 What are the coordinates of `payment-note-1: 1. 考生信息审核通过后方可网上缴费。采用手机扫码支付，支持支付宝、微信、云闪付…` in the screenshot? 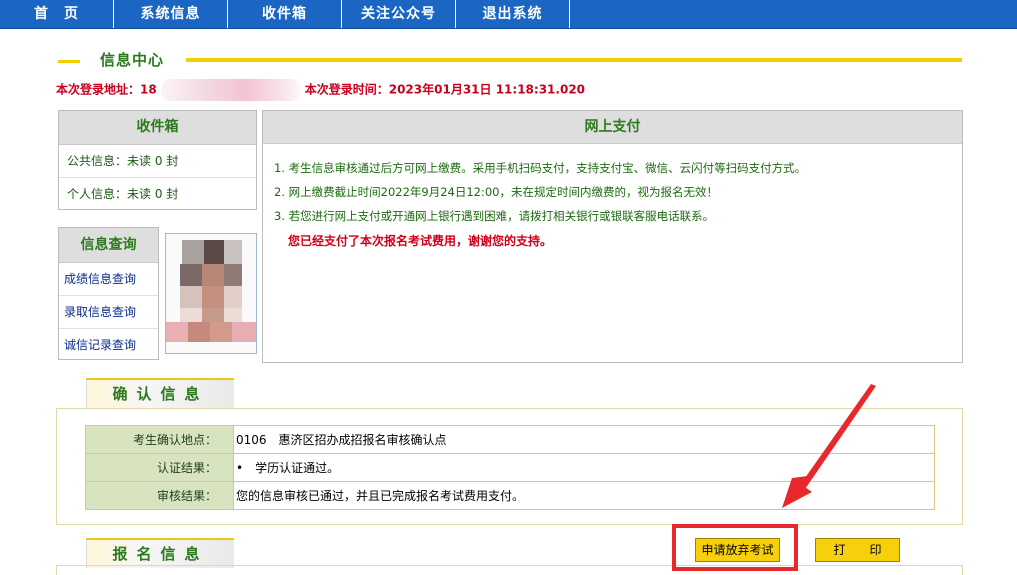 It's located at (540, 168).